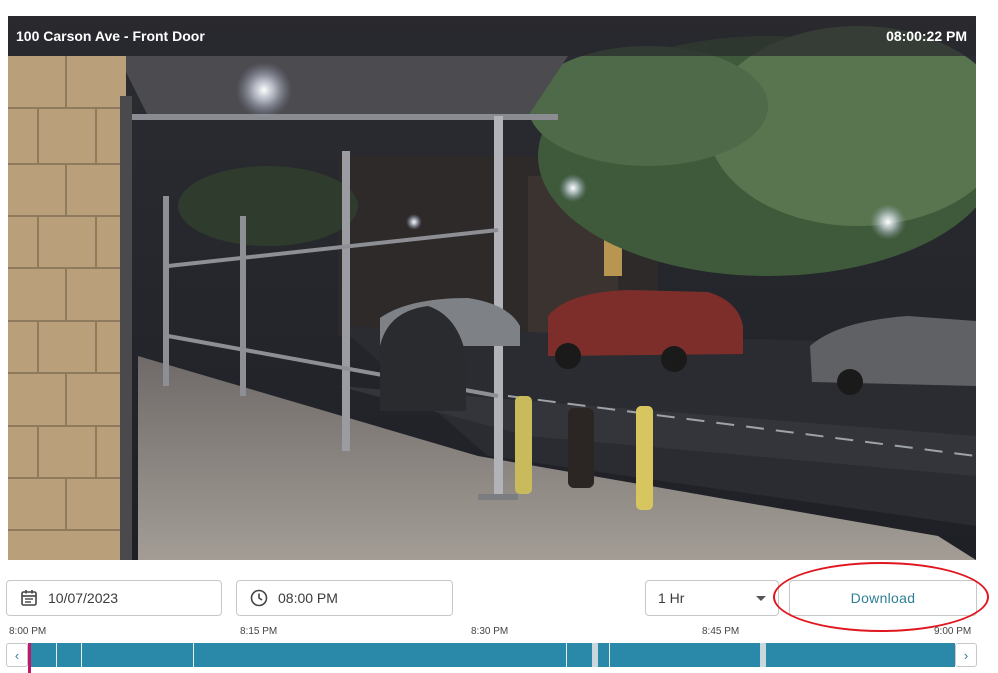 The width and height of the screenshot is (998, 673). I want to click on date-value: 10/07/2023, so click(83, 598).